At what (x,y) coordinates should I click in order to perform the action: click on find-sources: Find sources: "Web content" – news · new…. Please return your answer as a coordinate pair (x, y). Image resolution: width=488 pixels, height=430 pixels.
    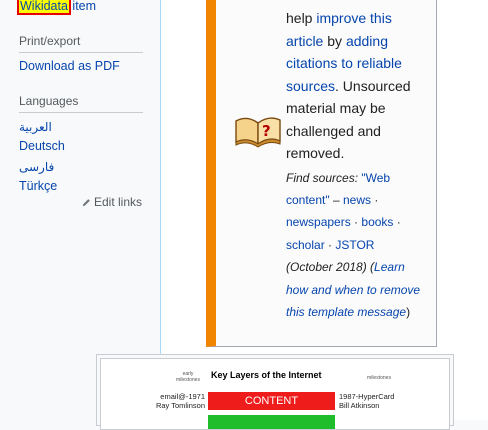
    Looking at the image, I should click on (353, 244).